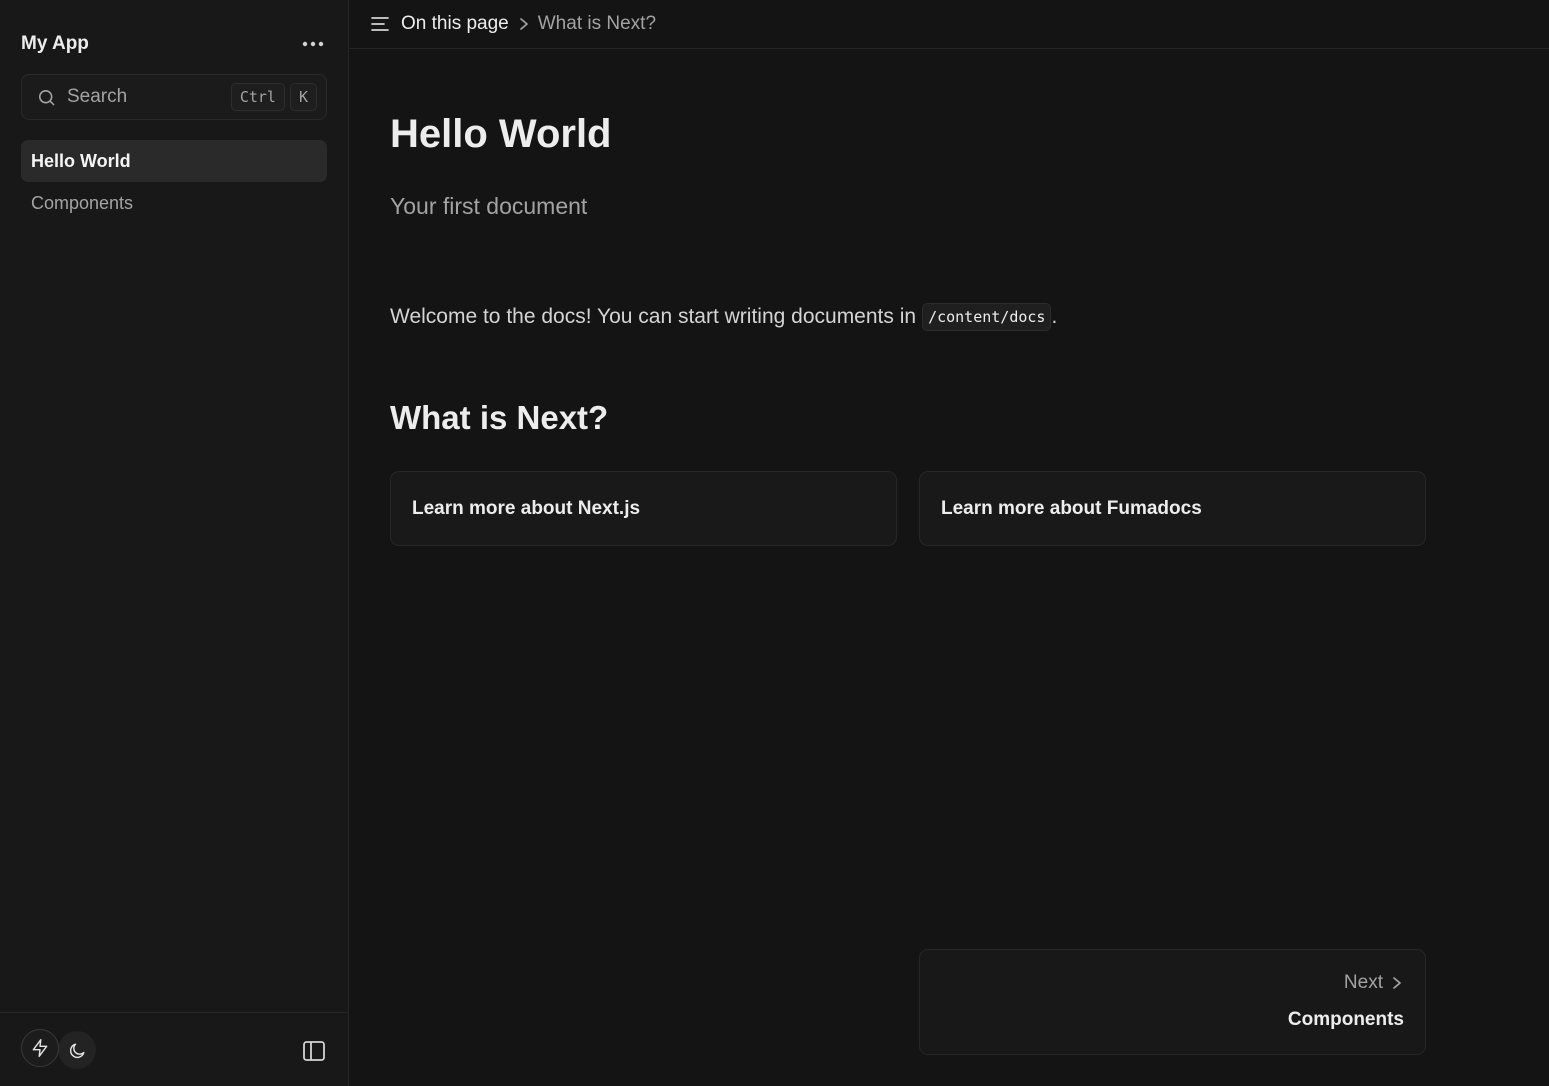 The width and height of the screenshot is (1549, 1086). What do you see at coordinates (455, 23) in the screenshot?
I see `toc-label: On this page` at bounding box center [455, 23].